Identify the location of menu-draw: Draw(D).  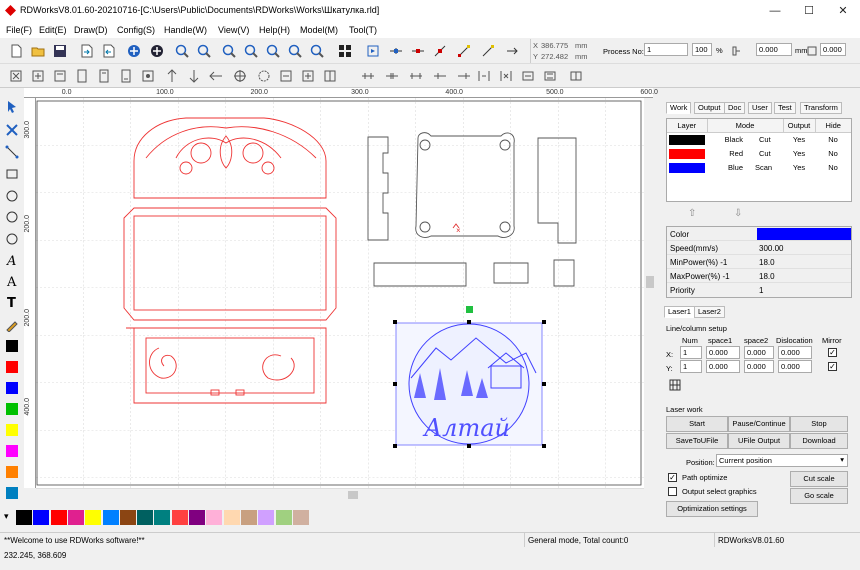
(91, 30).